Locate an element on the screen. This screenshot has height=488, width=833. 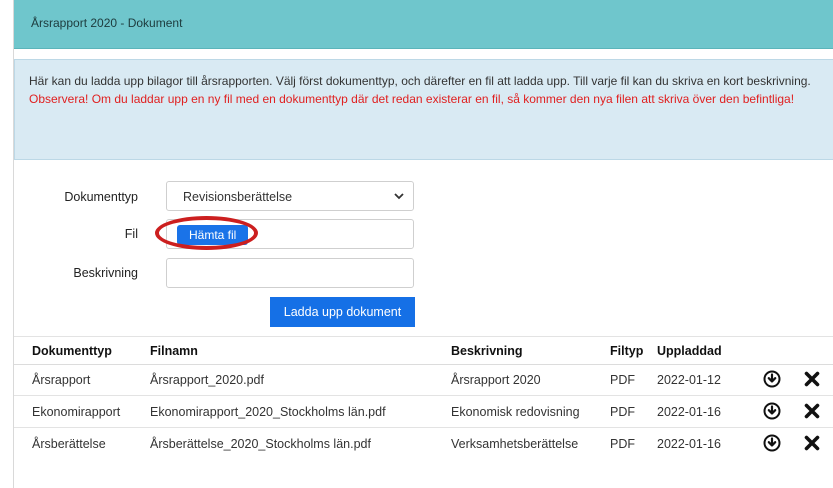
upload-document-button: Ladda upp dokument is located at coordinates (342, 312).